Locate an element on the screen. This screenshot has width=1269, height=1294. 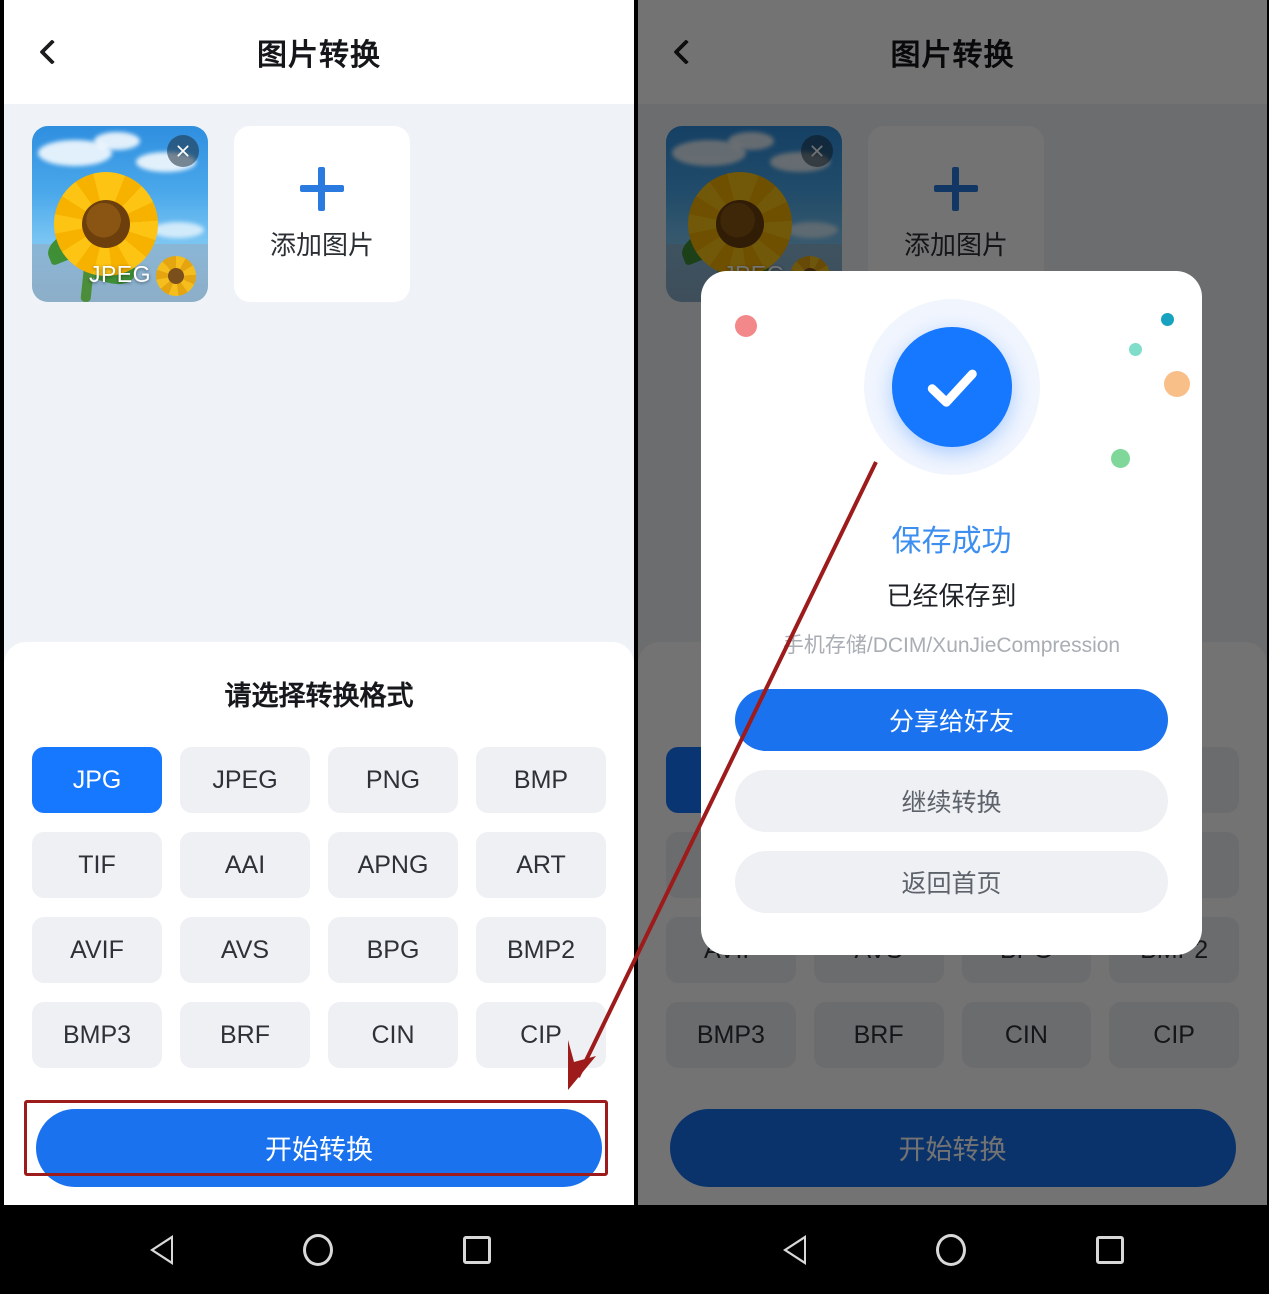
start-convert-button: 开始转换 is located at coordinates (319, 1147).